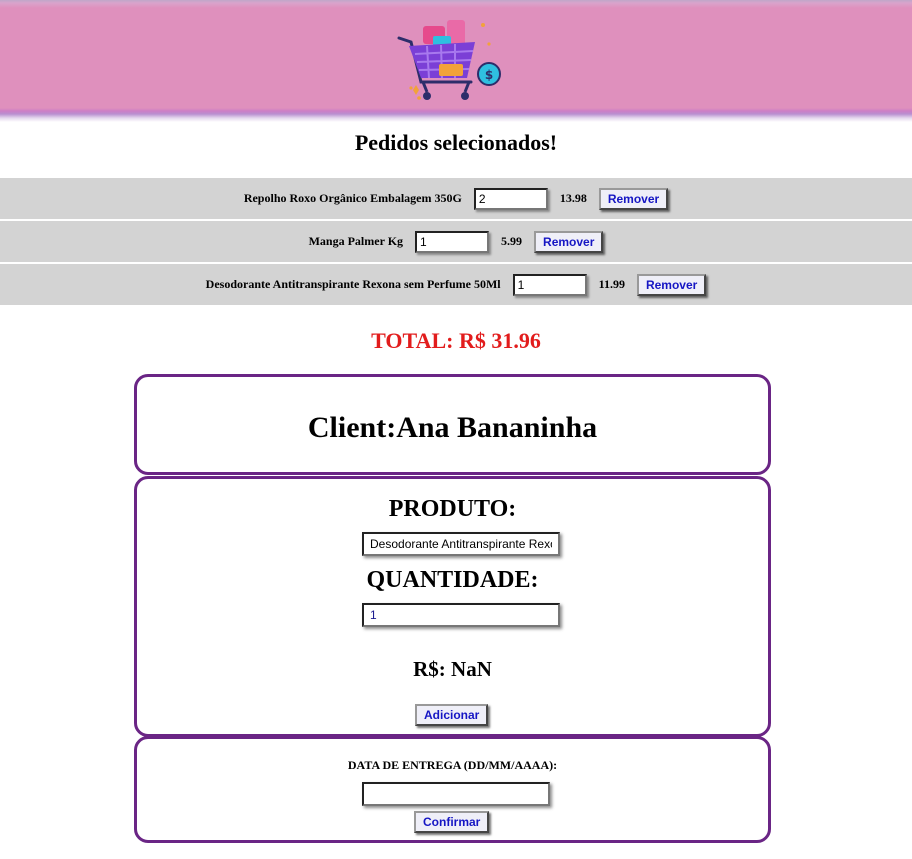 The height and width of the screenshot is (859, 912). I want to click on delivery-date-input, so click(456, 794).